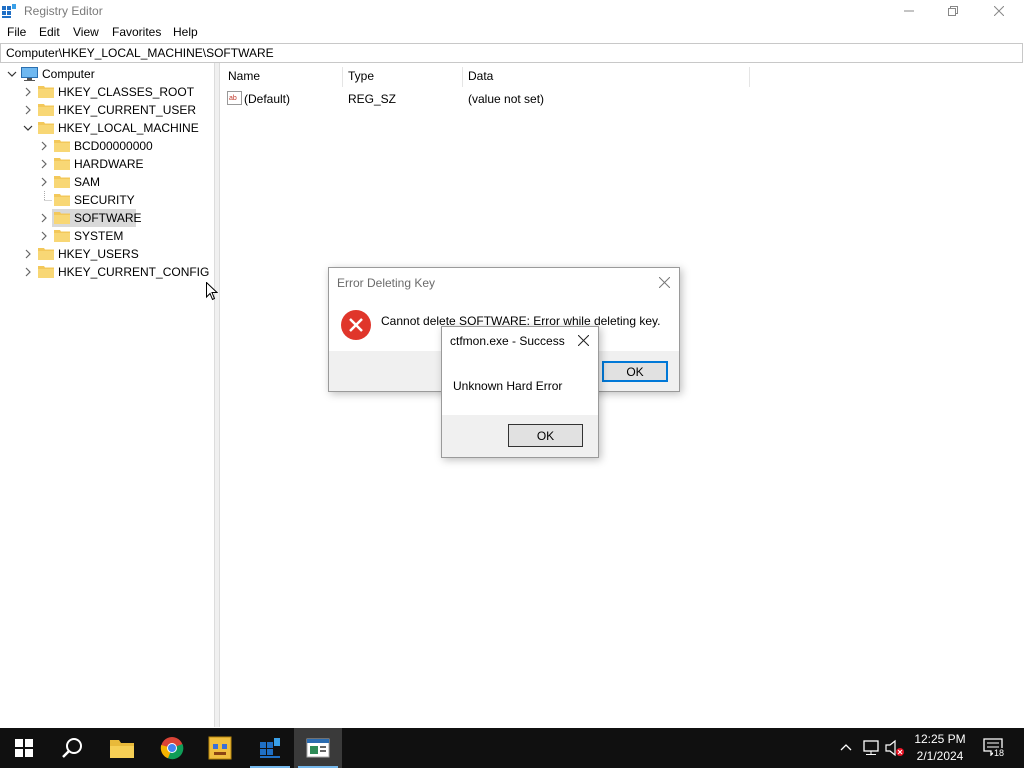 The image size is (1024, 768). What do you see at coordinates (267, 99) in the screenshot?
I see `value-name: (Default)` at bounding box center [267, 99].